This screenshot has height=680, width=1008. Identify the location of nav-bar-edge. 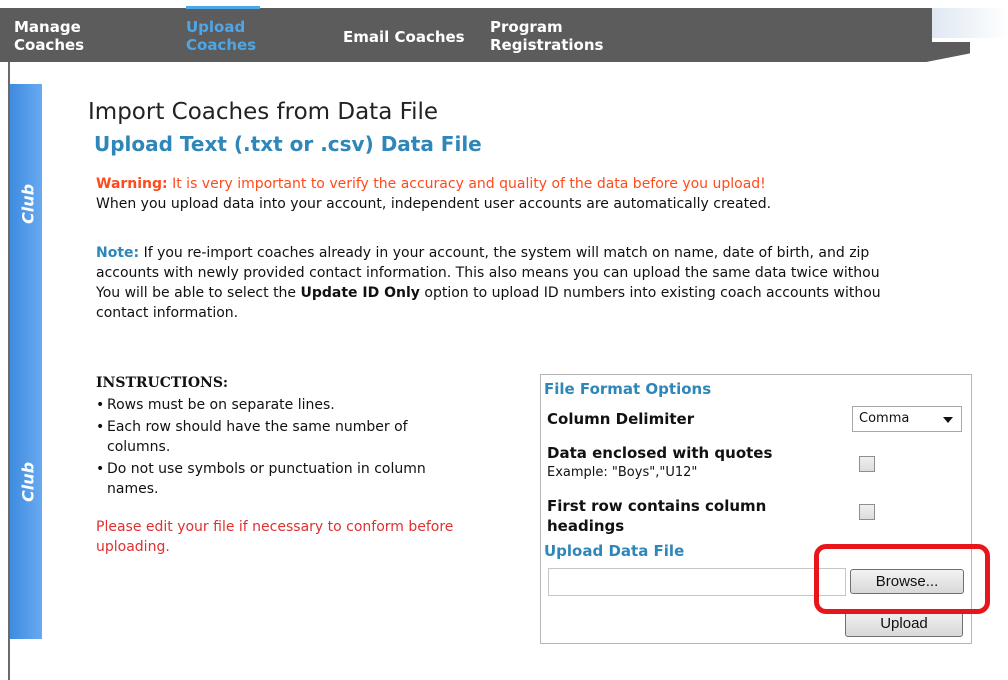
(970, 25).